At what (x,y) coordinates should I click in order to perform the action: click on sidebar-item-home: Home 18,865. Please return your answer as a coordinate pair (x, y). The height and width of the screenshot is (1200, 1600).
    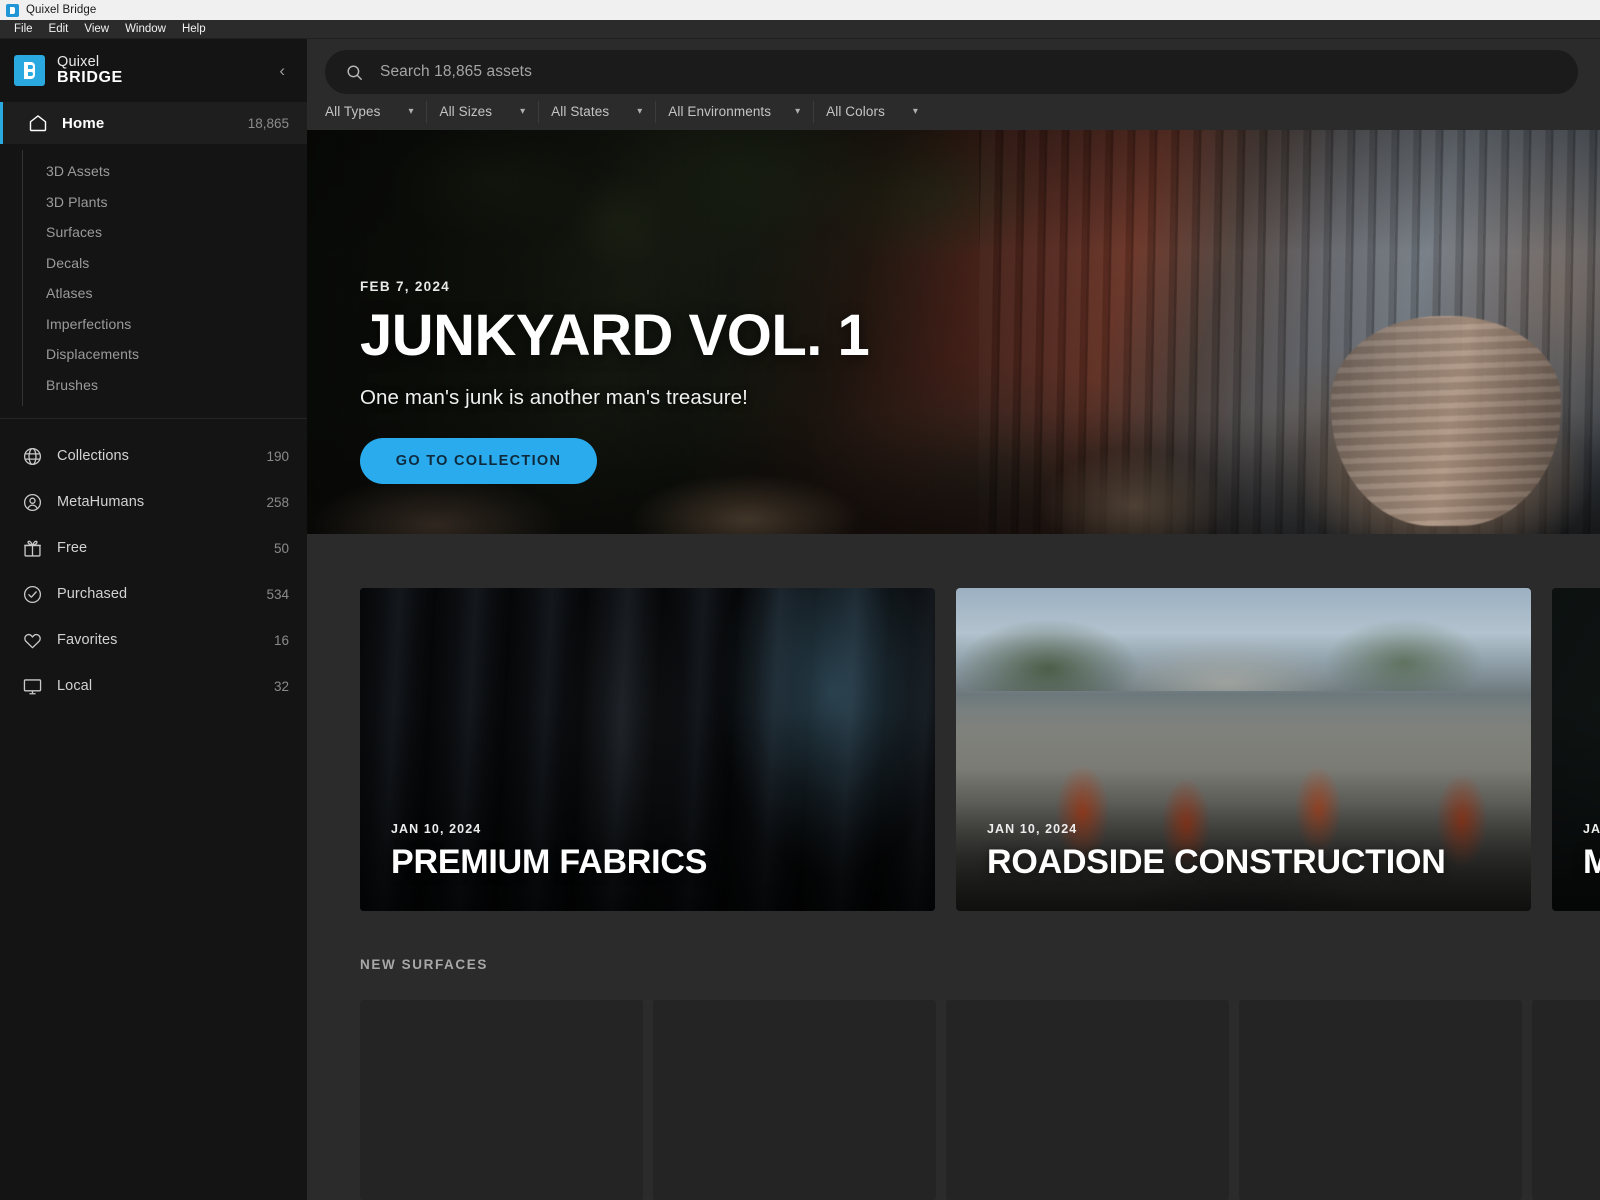
    Looking at the image, I should click on (153, 123).